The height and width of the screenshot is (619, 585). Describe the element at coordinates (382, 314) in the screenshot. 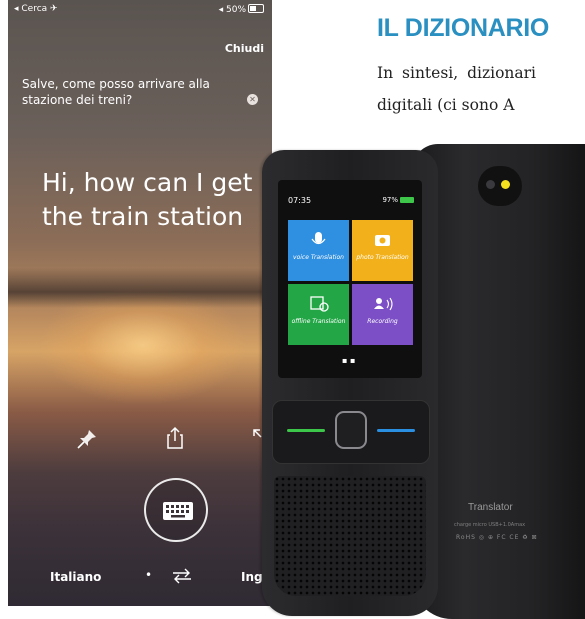

I see `tile-recording: Recording` at that location.